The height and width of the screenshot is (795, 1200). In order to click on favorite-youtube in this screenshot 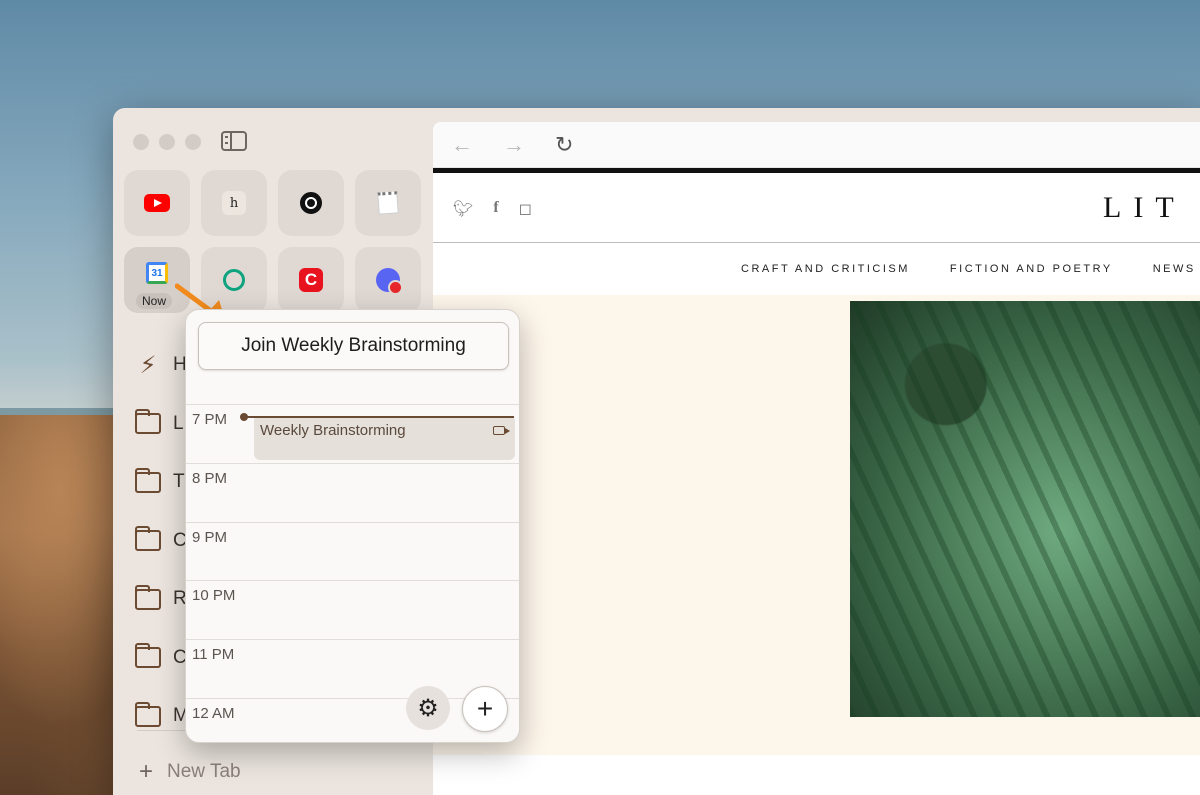, I will do `click(157, 203)`.